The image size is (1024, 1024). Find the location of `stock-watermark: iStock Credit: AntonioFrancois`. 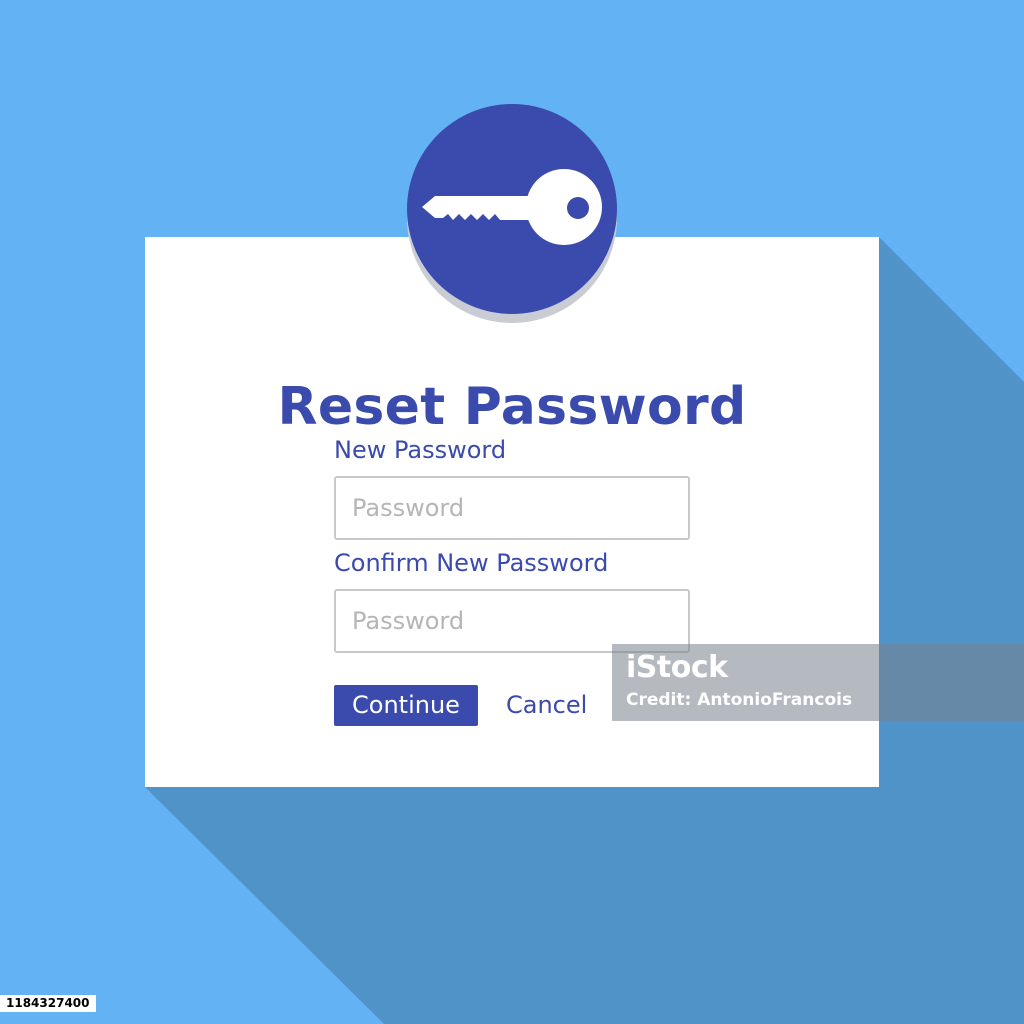

stock-watermark: iStock Credit: AntonioFrancois is located at coordinates (818, 682).